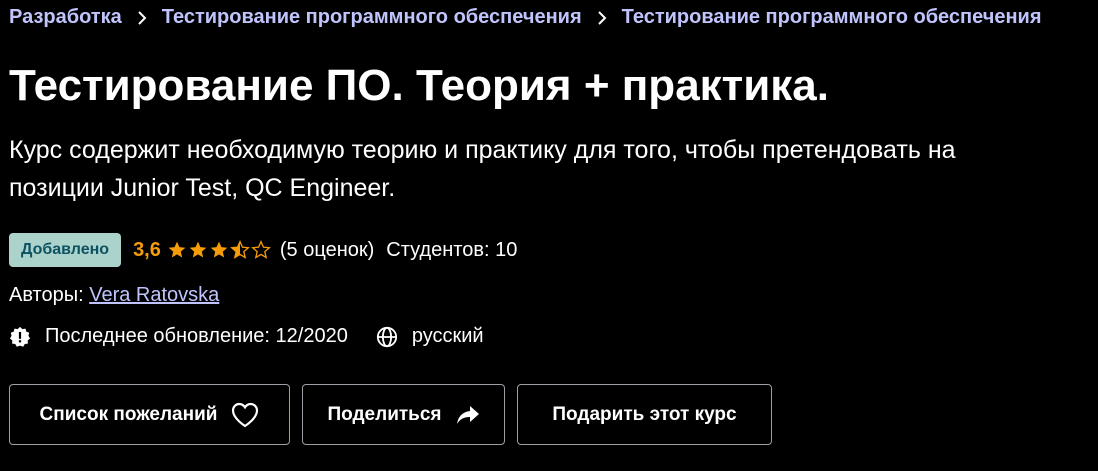 This screenshot has height=471, width=1098. I want to click on course-language: русский, so click(430, 336).